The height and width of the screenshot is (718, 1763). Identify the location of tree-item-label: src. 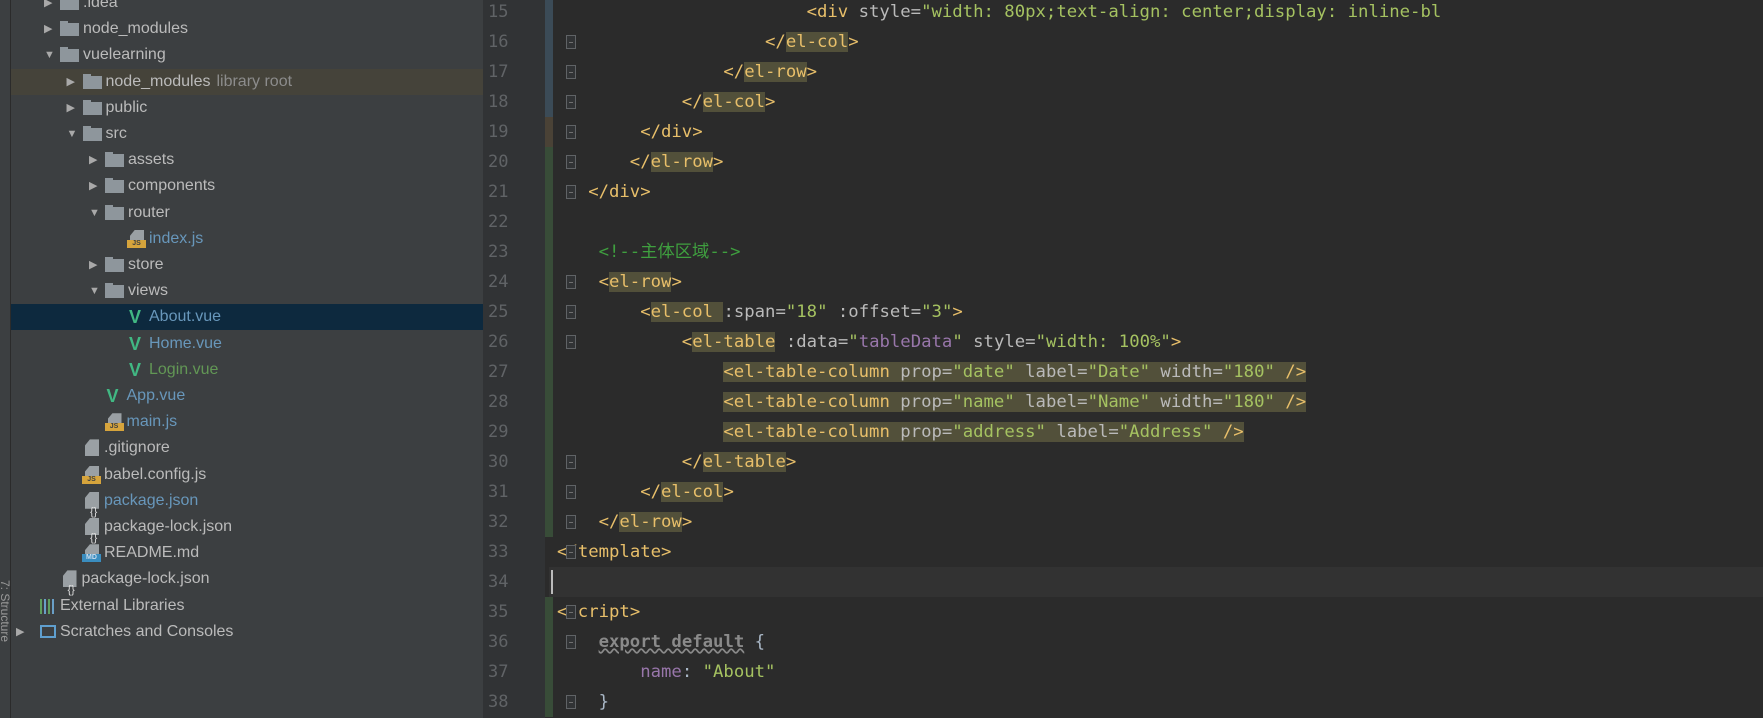
(116, 134).